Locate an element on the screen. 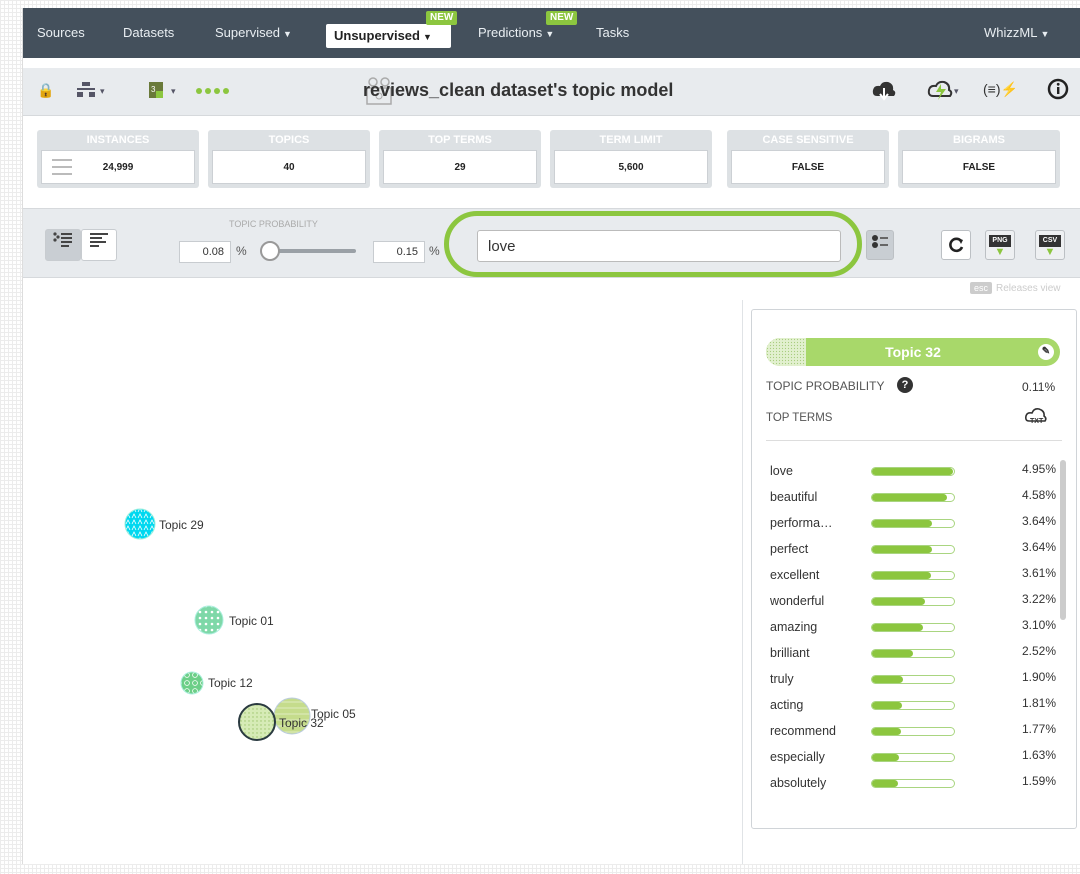  term-row: truly 1.90% is located at coordinates (911, 679).